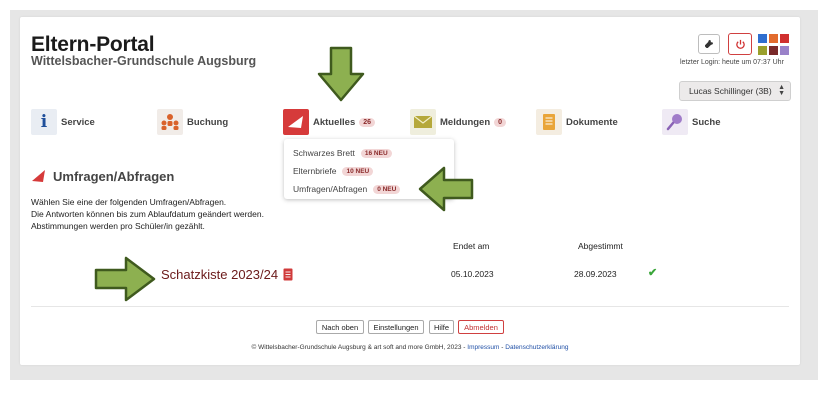 This screenshot has height=400, width=828. I want to click on student-select-value: Lucas Schillinger (3B), so click(730, 91).